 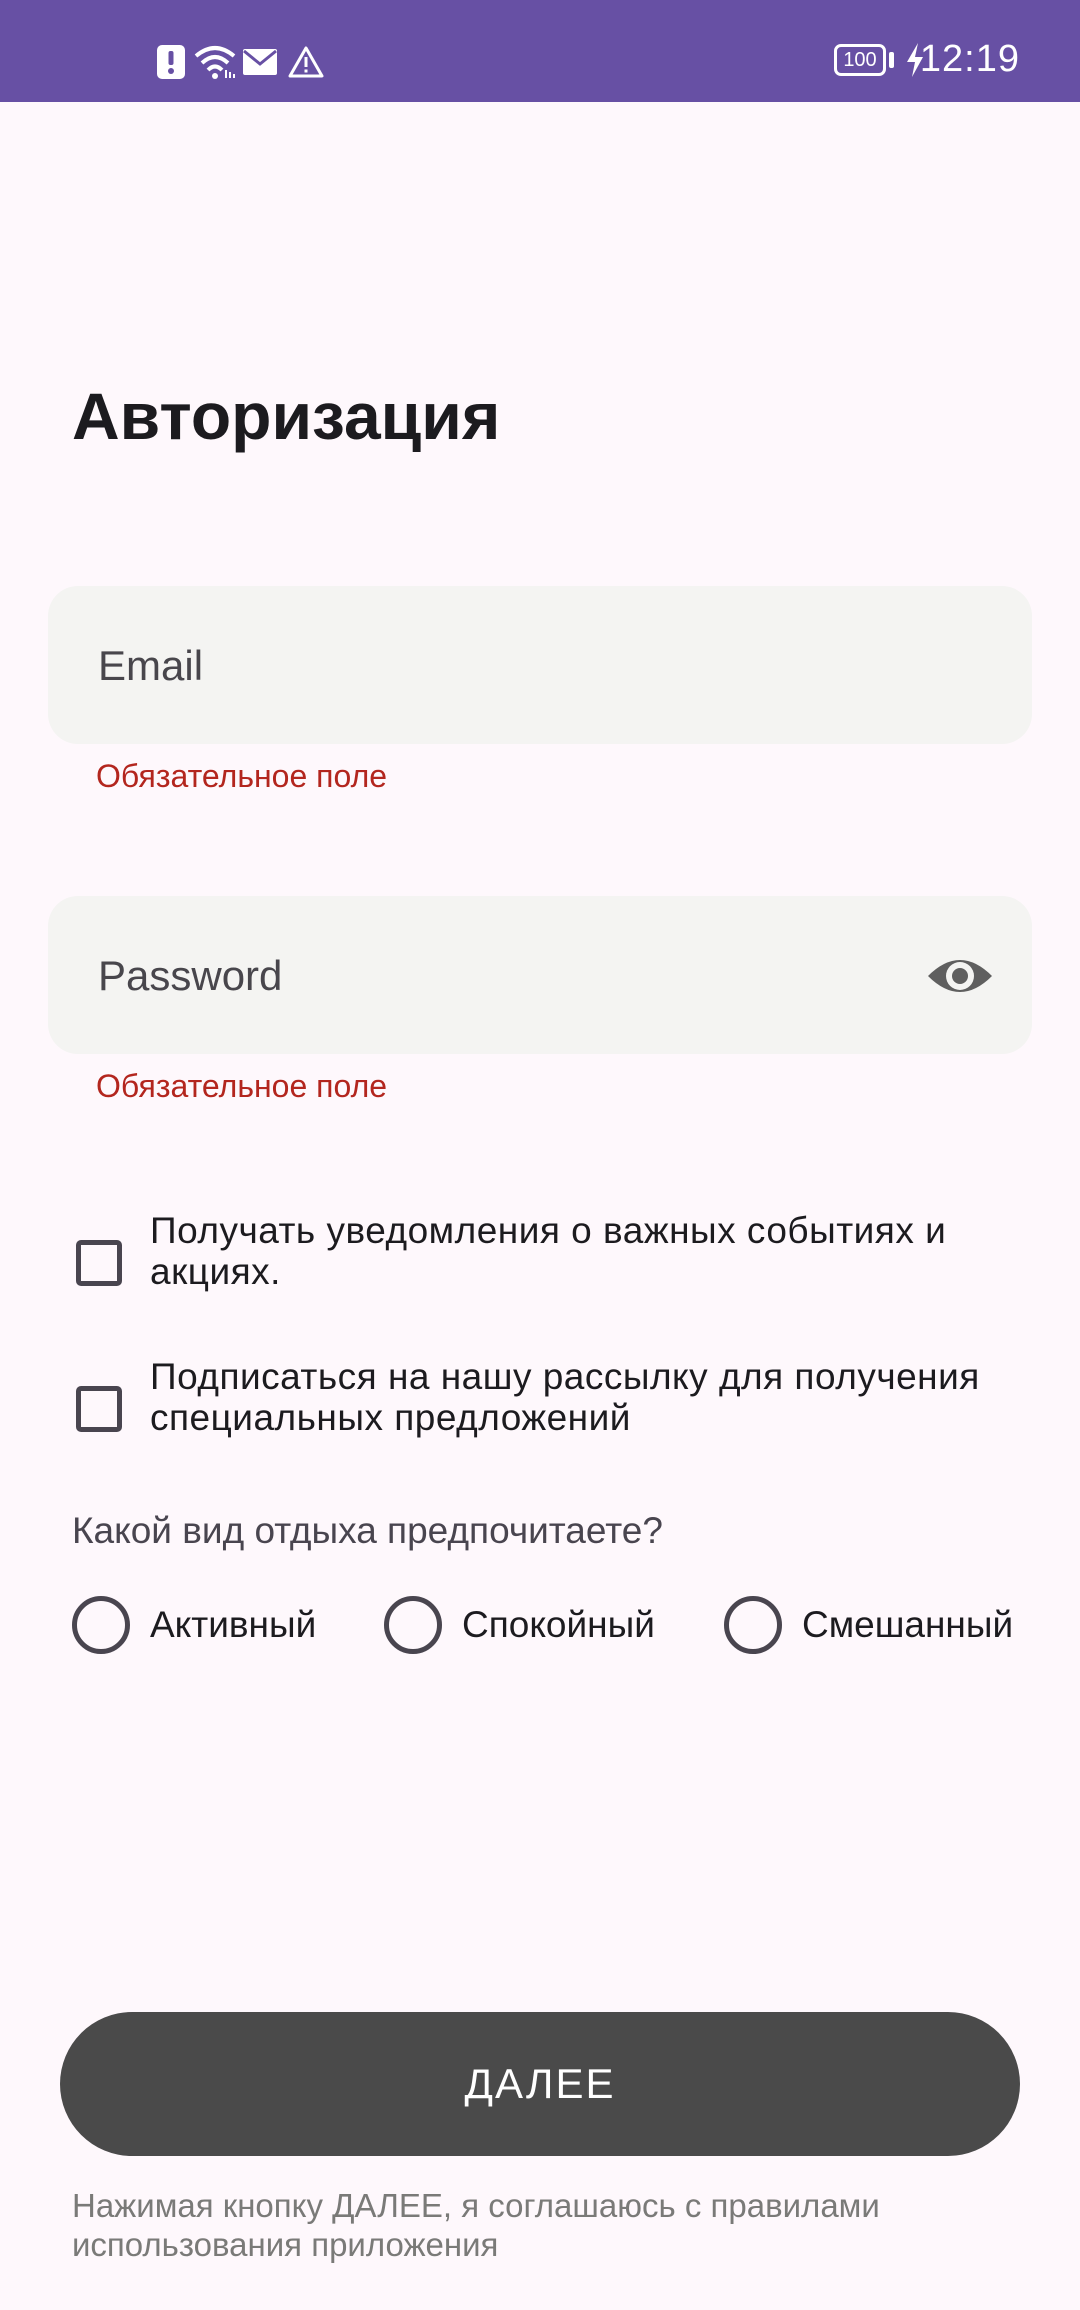 I want to click on status-time: 12:19, so click(x=969, y=59).